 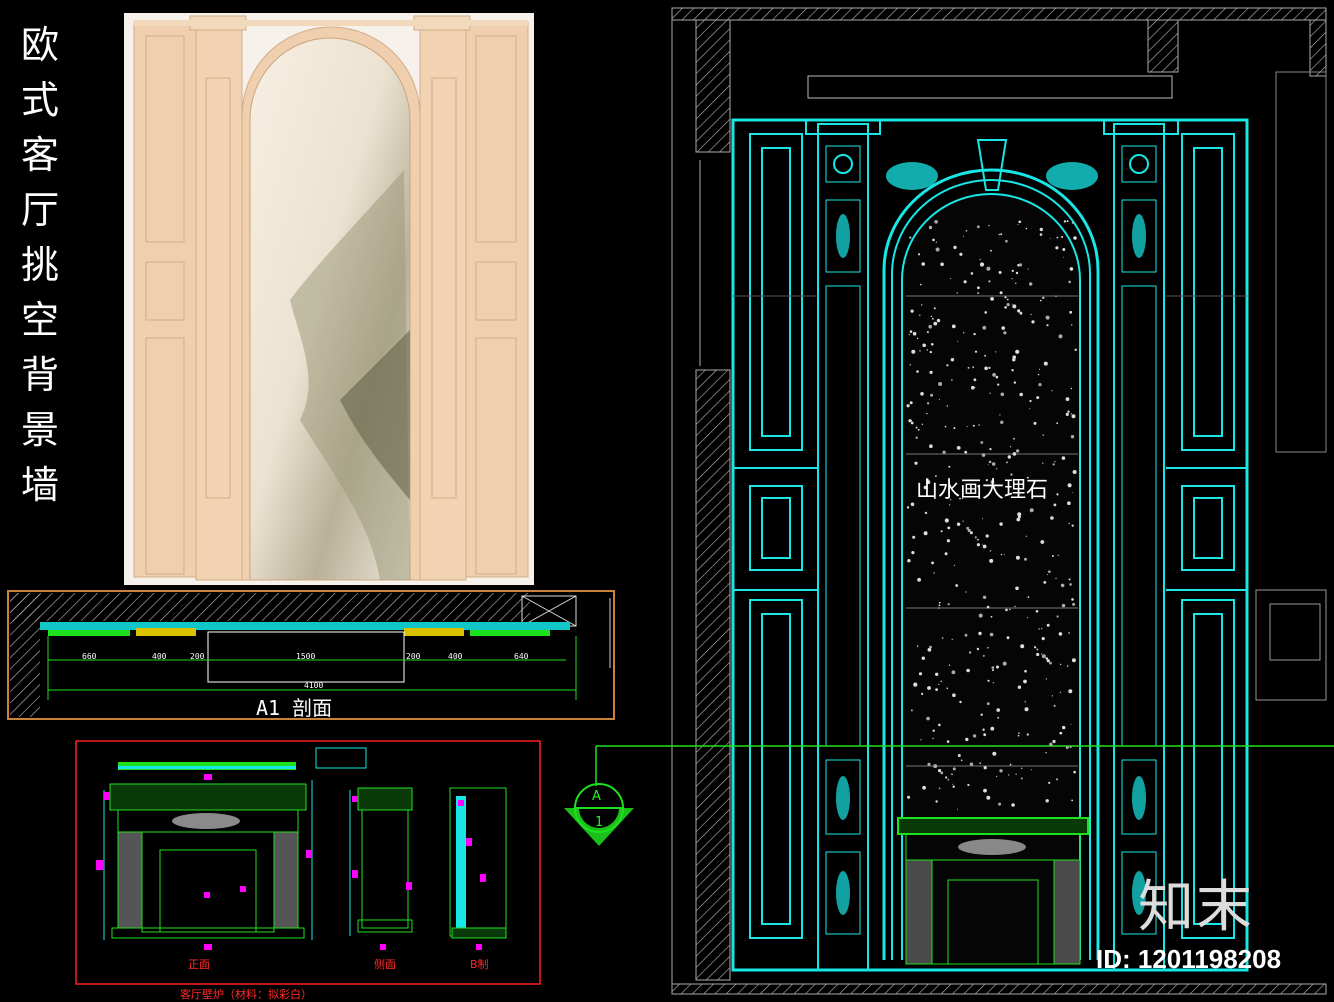 What do you see at coordinates (479, 964) in the screenshot?
I see `section-view-label: B制` at bounding box center [479, 964].